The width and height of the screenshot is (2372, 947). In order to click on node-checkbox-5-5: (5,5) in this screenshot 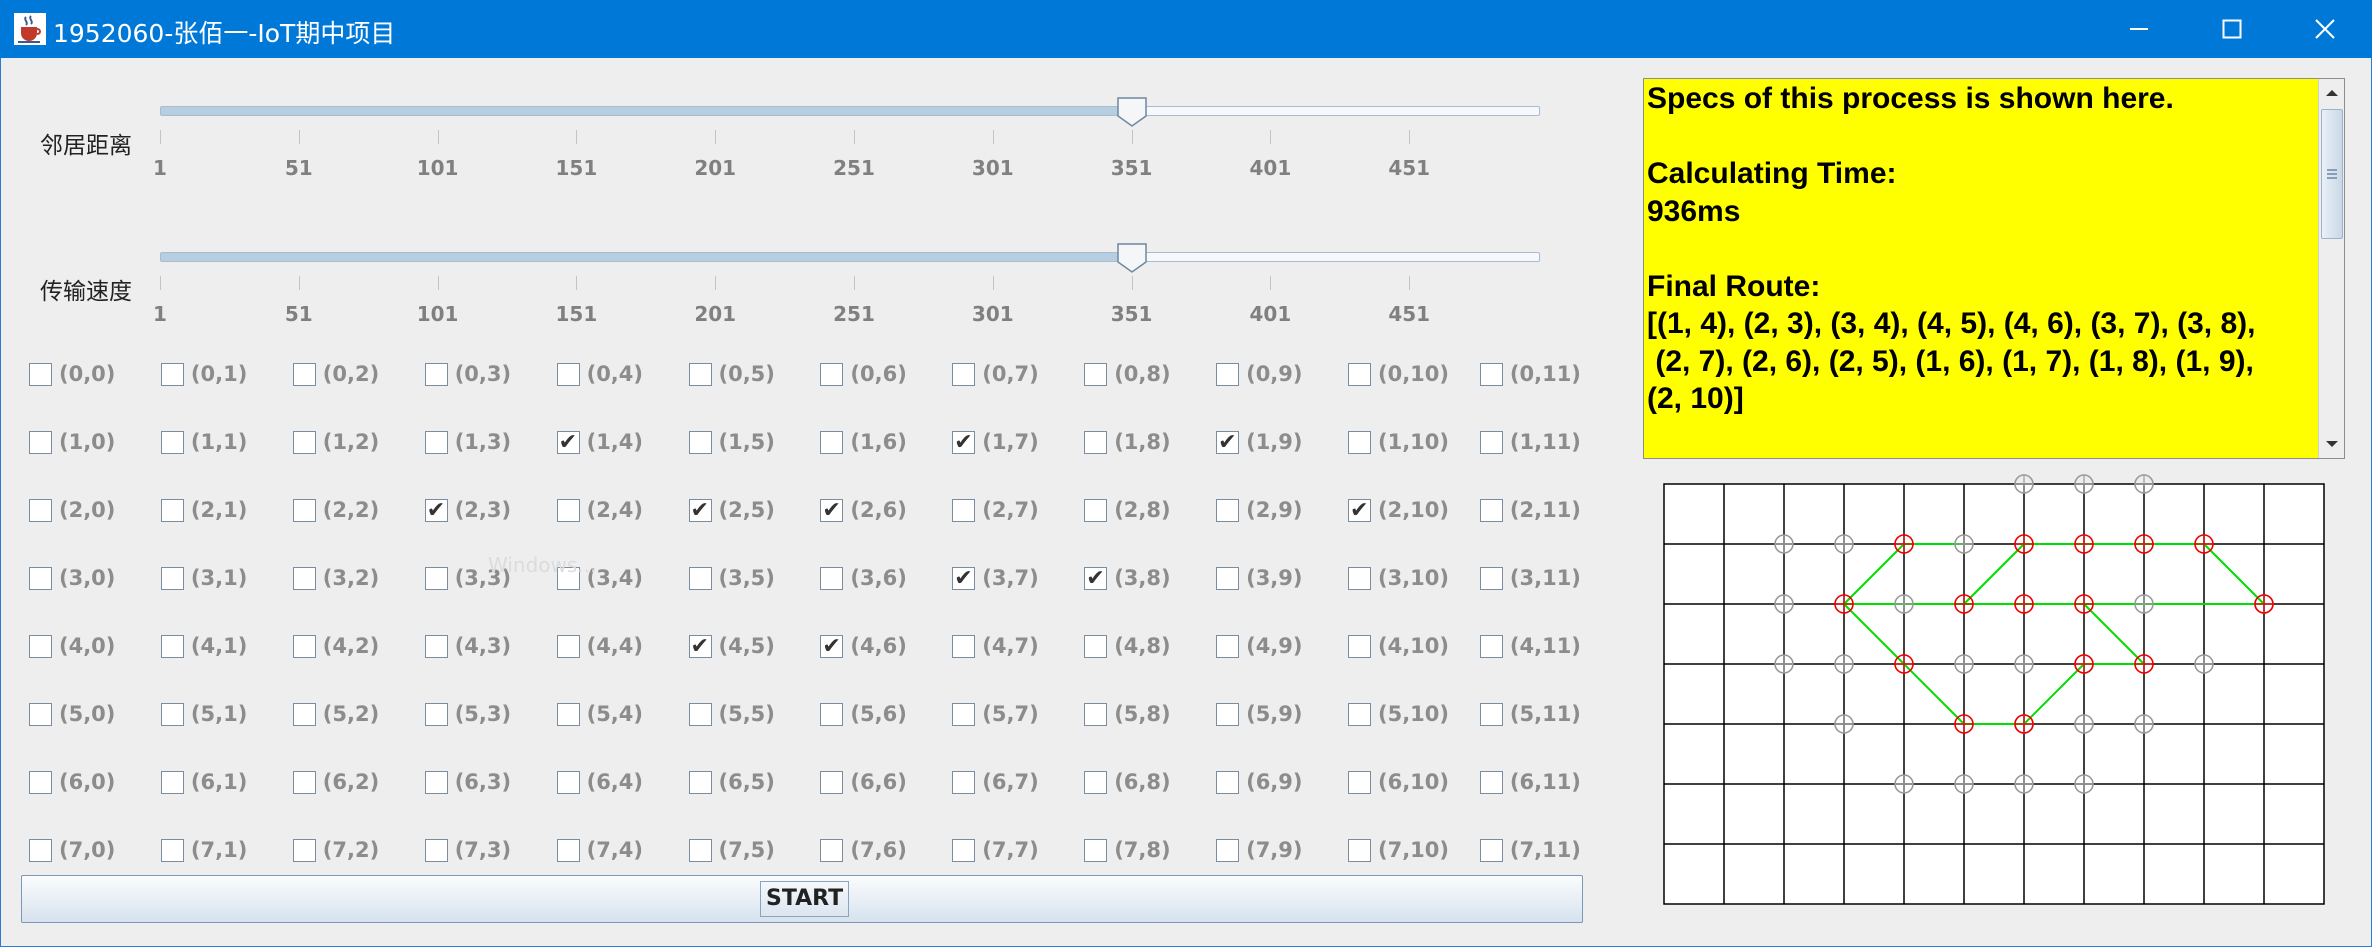, I will do `click(731, 714)`.